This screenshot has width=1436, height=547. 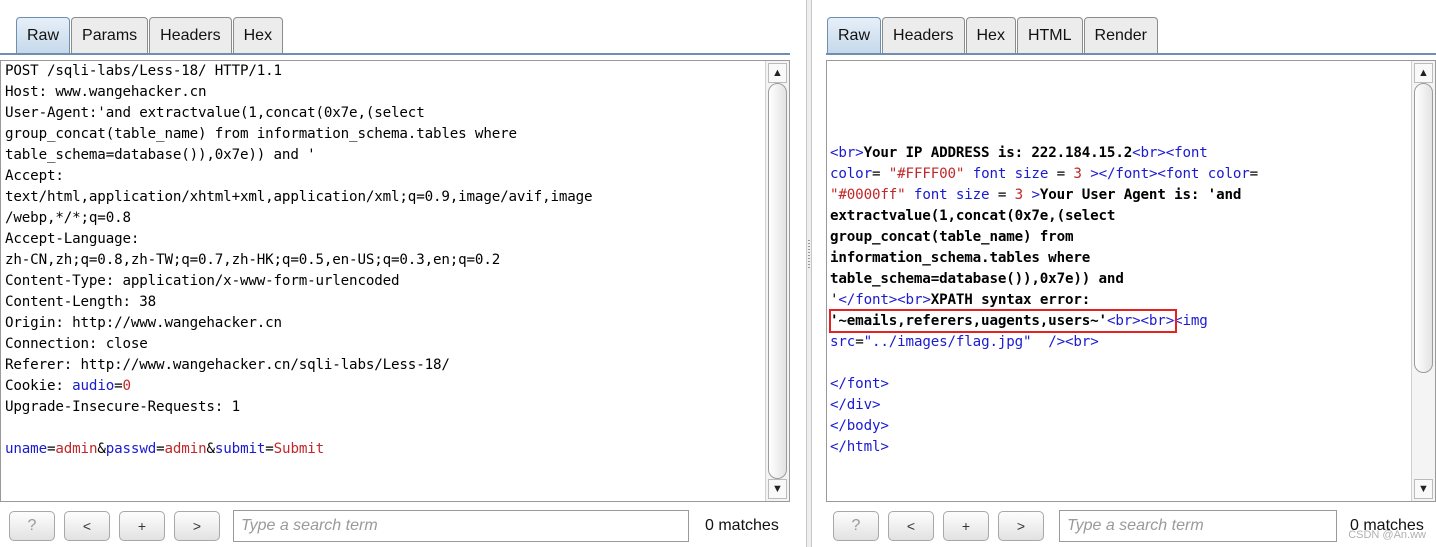 I want to click on request-text-segment: Accept-Language:, so click(x=72, y=239).